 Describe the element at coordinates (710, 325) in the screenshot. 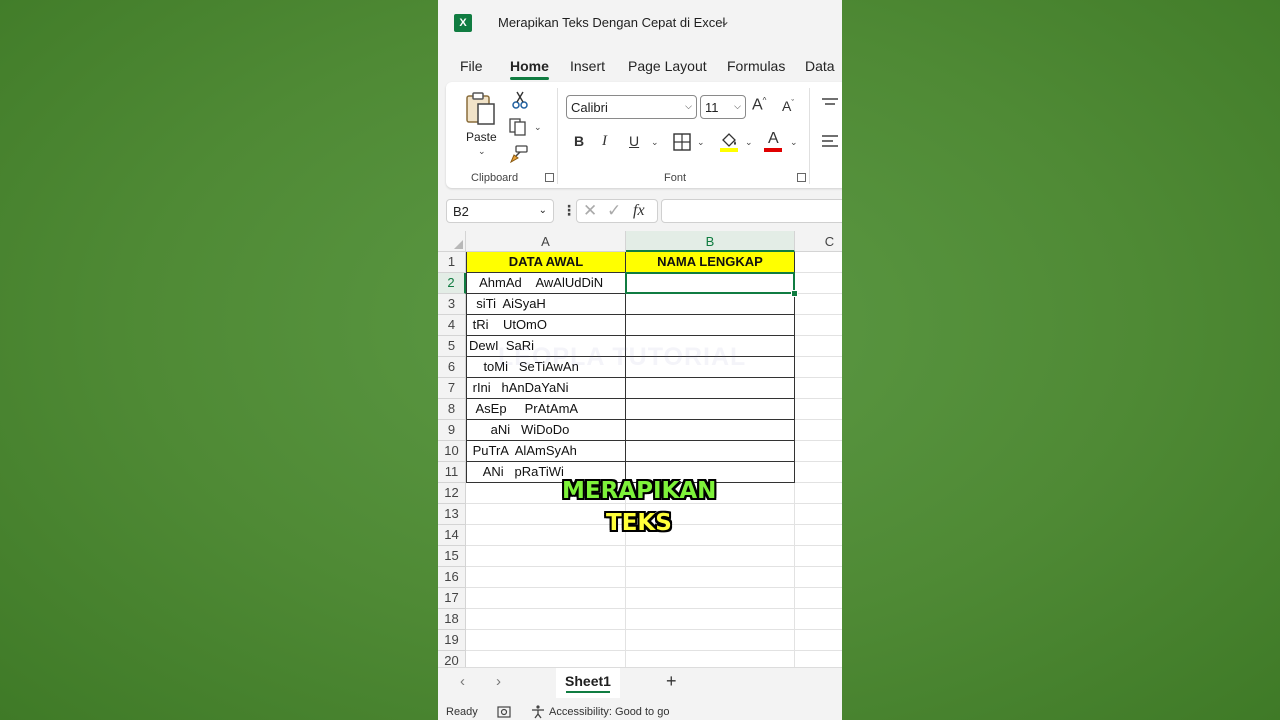

I see `cell-b4` at that location.